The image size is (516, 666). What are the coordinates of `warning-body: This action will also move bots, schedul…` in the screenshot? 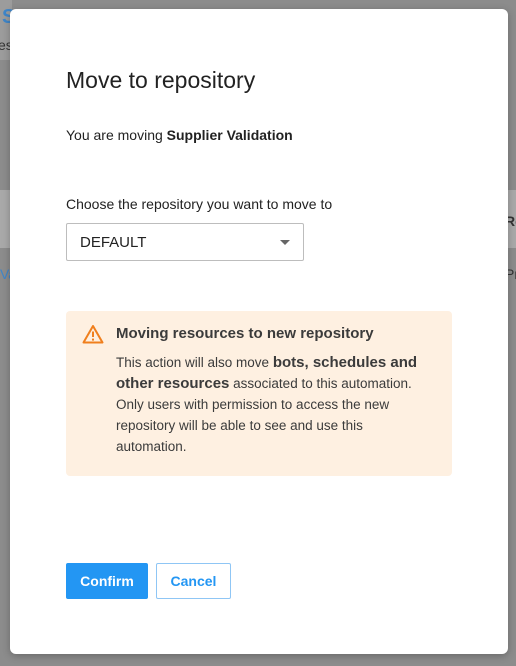 It's located at (276, 404).